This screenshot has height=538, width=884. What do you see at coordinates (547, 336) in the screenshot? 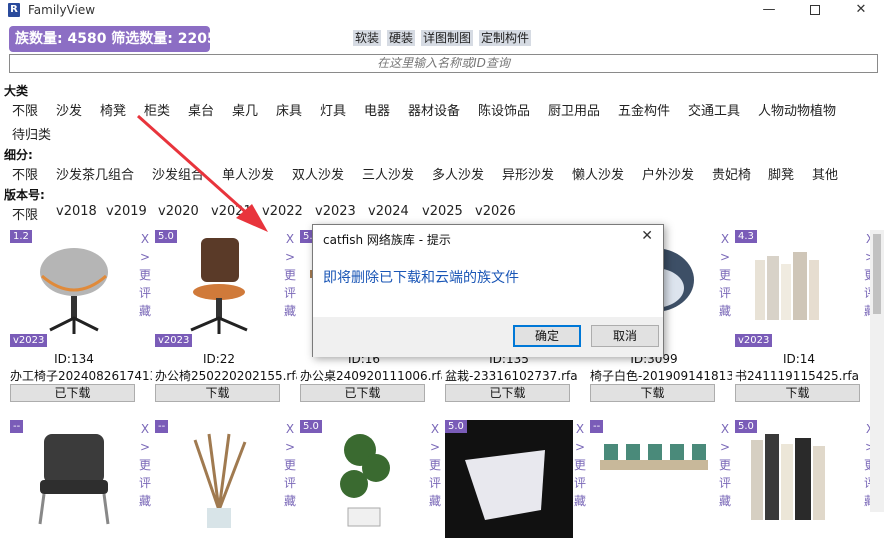
I see `ok-button: 确定` at bounding box center [547, 336].